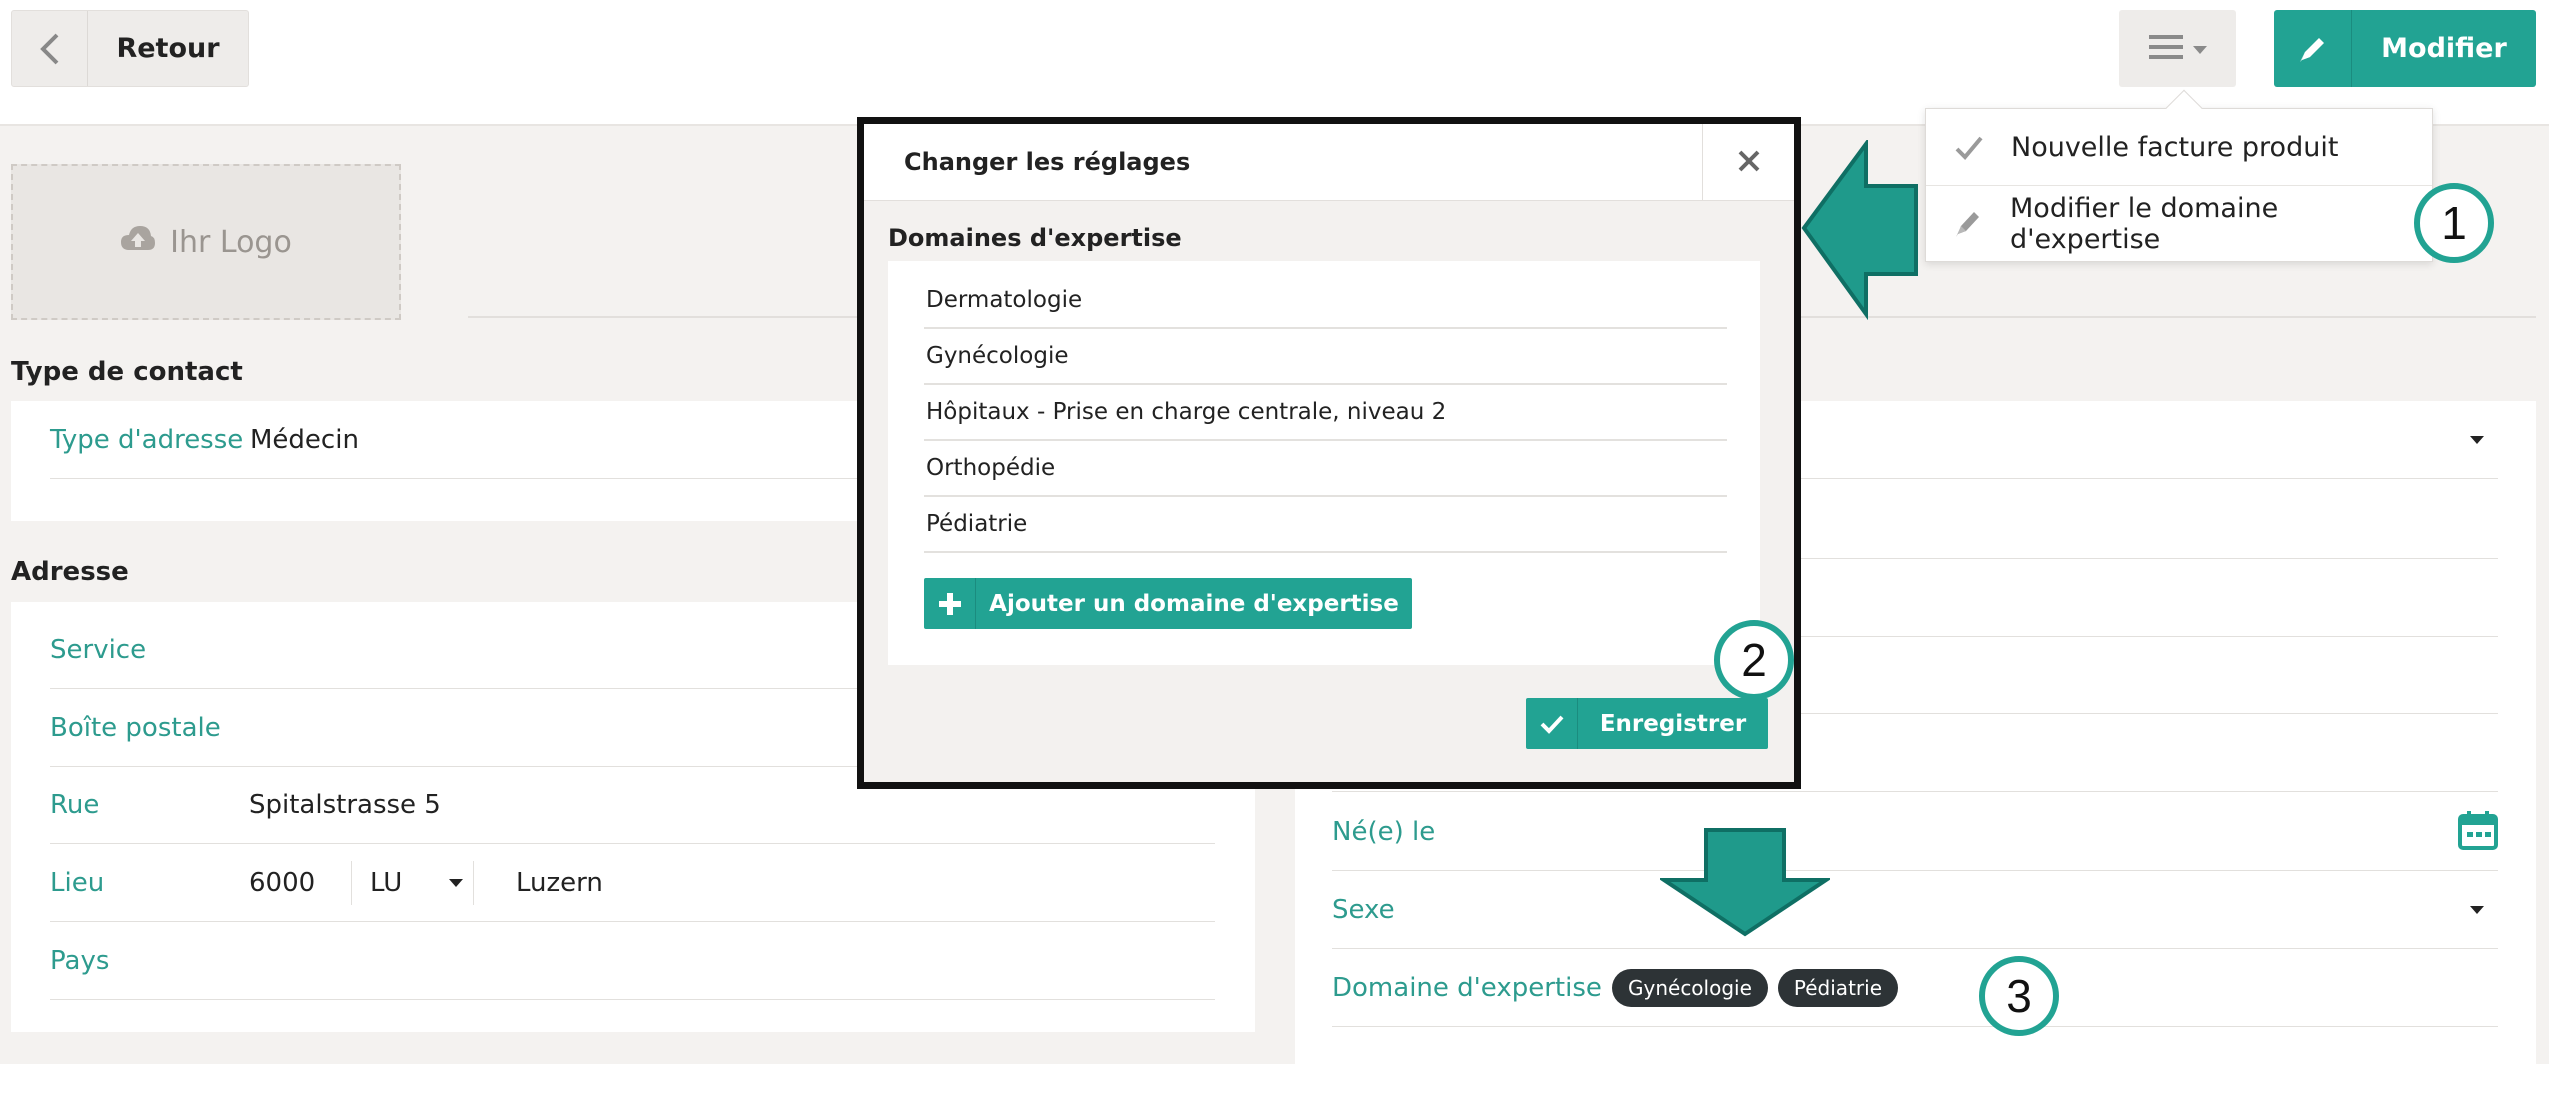 This screenshot has width=2549, height=1094. What do you see at coordinates (413, 883) in the screenshot?
I see `canton-select: LU` at bounding box center [413, 883].